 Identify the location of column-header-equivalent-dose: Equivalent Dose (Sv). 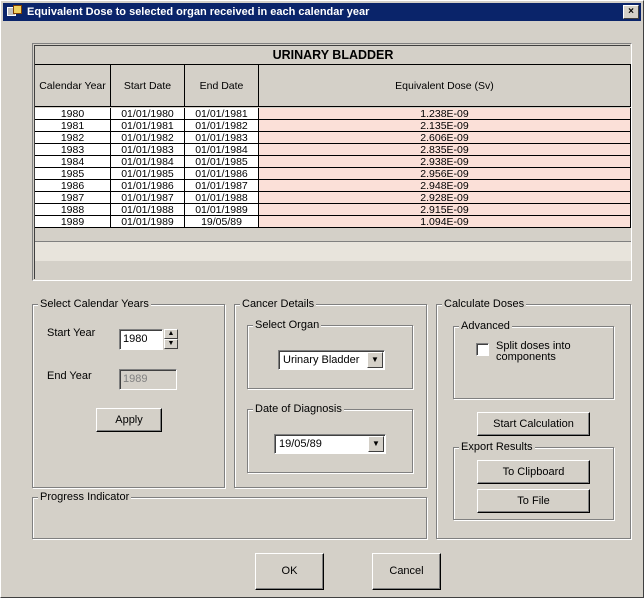
(445, 85).